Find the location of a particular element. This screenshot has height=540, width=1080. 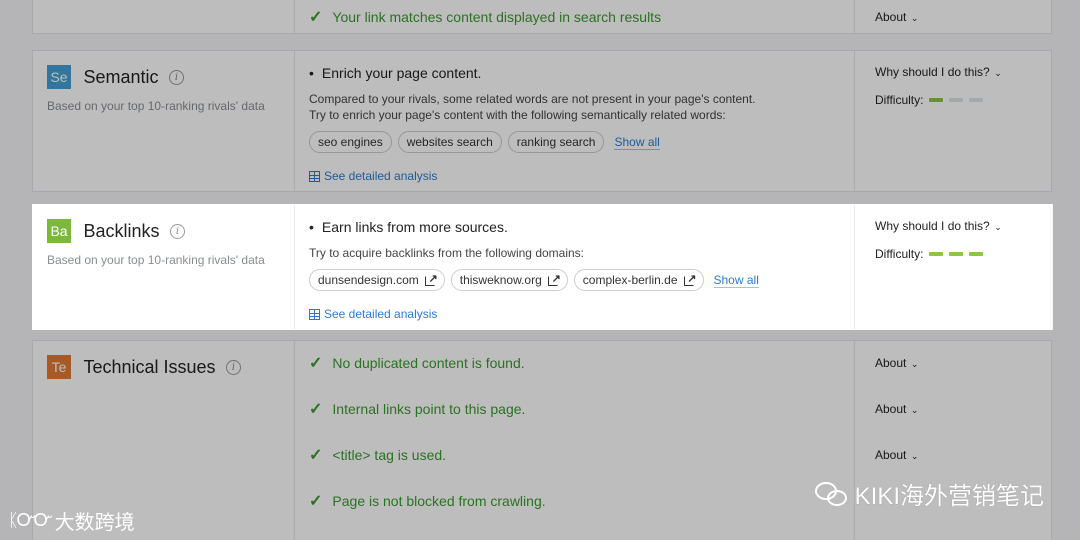

idea-bullet: Enrich your page content. is located at coordinates (574, 73).